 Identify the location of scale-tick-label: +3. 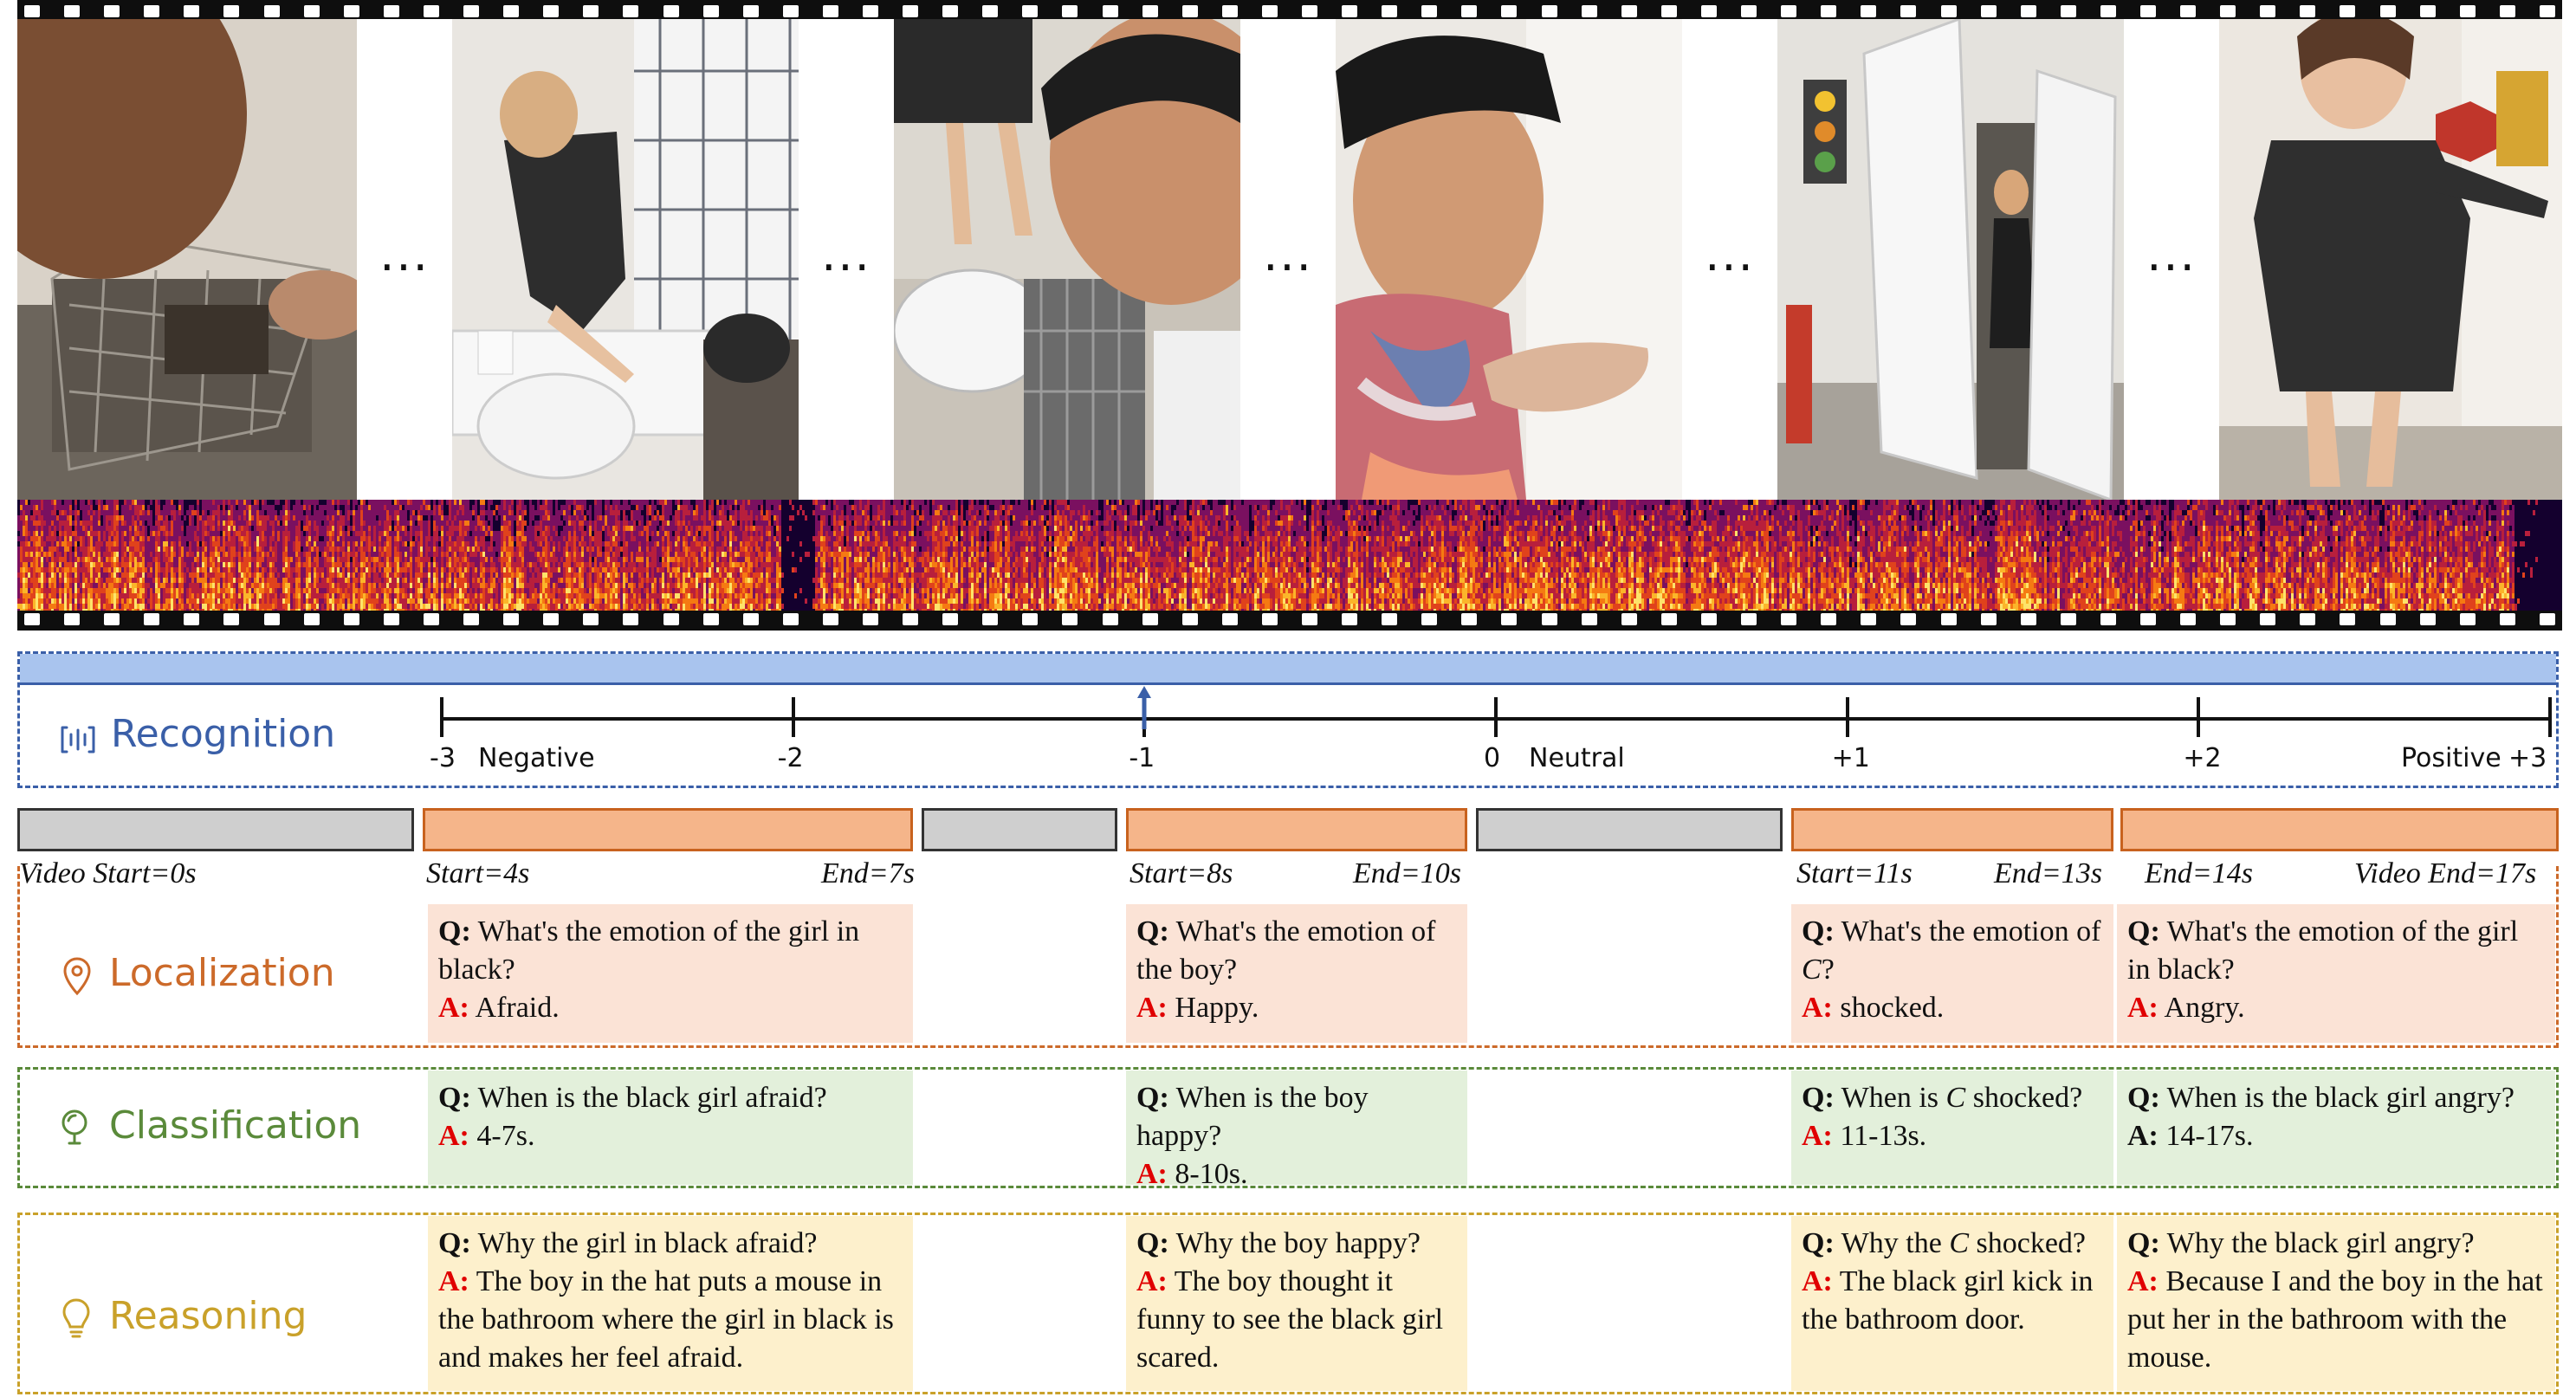
(2527, 758).